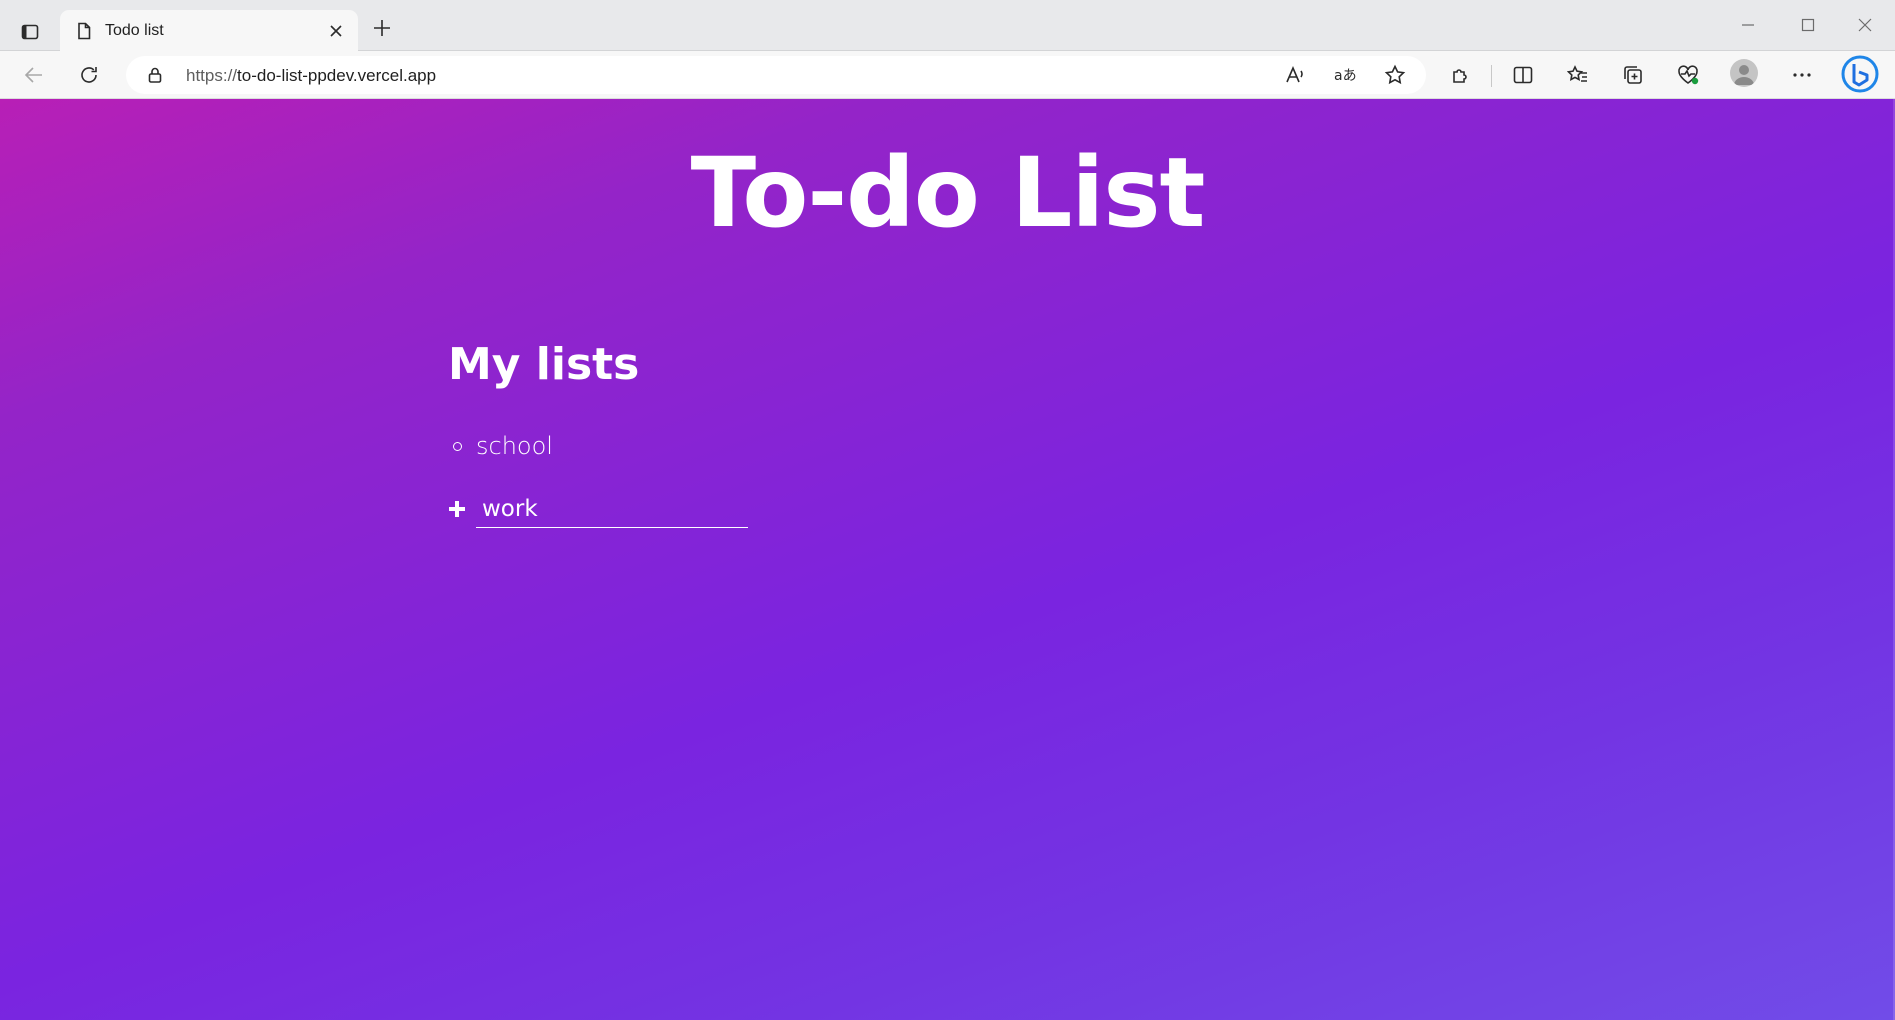 The height and width of the screenshot is (1020, 1895). I want to click on favorites-icon, so click(1578, 75).